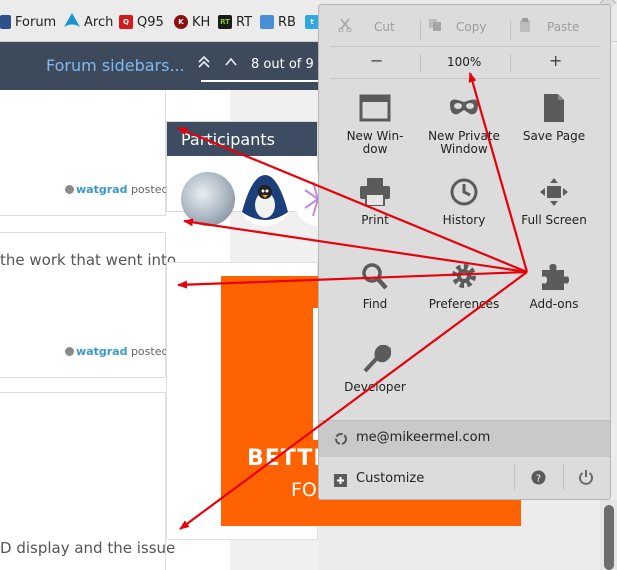 The height and width of the screenshot is (570, 617). I want to click on ad-subline: FO, so click(304, 490).